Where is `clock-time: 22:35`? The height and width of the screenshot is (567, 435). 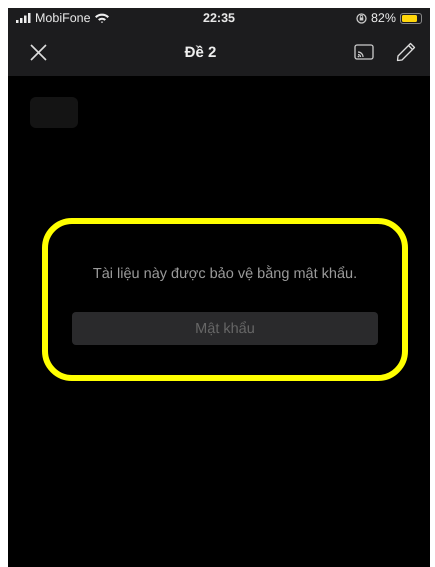
clock-time: 22:35 is located at coordinates (219, 18).